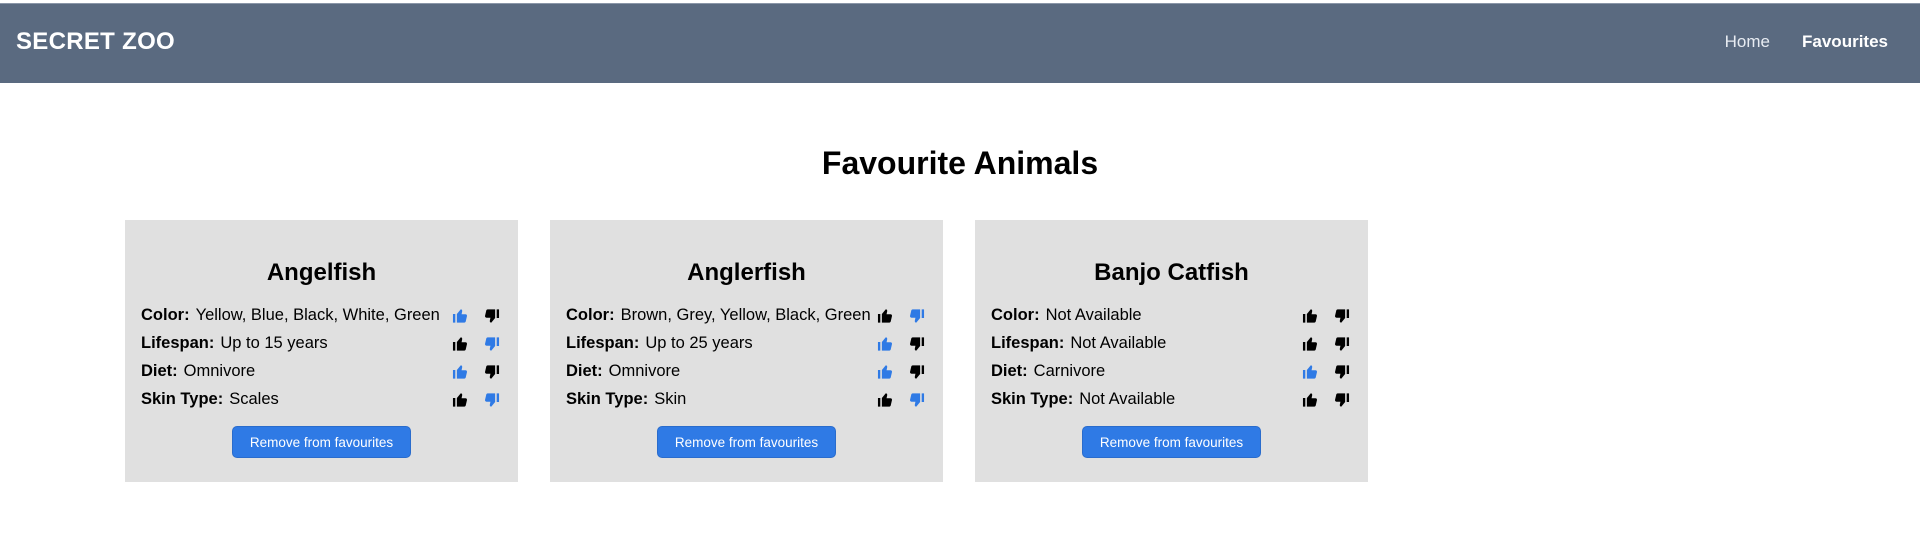  I want to click on nav-links: Home Favourites, so click(1806, 42).